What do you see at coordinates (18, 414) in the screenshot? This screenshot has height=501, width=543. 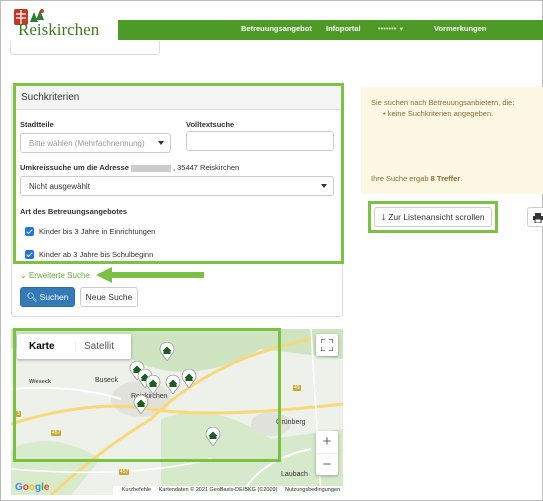 I see `road-label: 3` at bounding box center [18, 414].